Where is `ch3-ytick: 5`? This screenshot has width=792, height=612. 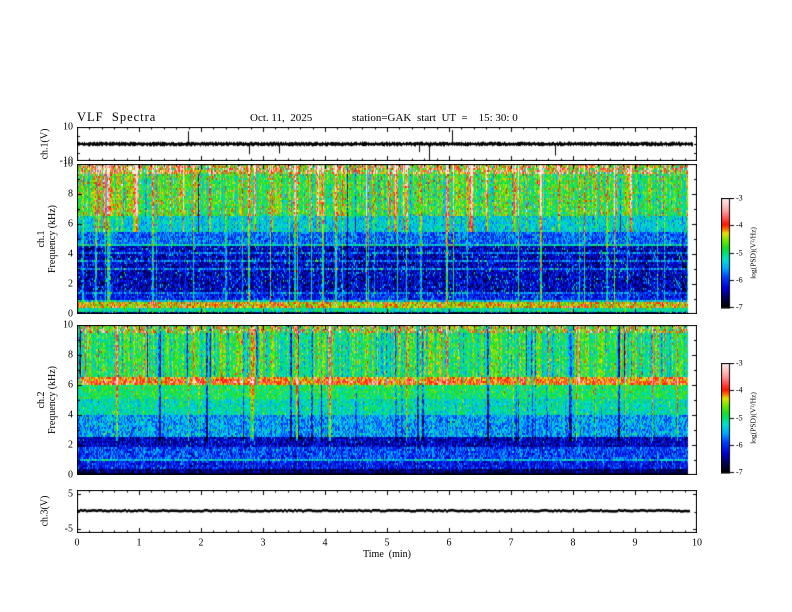
ch3-ytick: 5 is located at coordinates (70, 494).